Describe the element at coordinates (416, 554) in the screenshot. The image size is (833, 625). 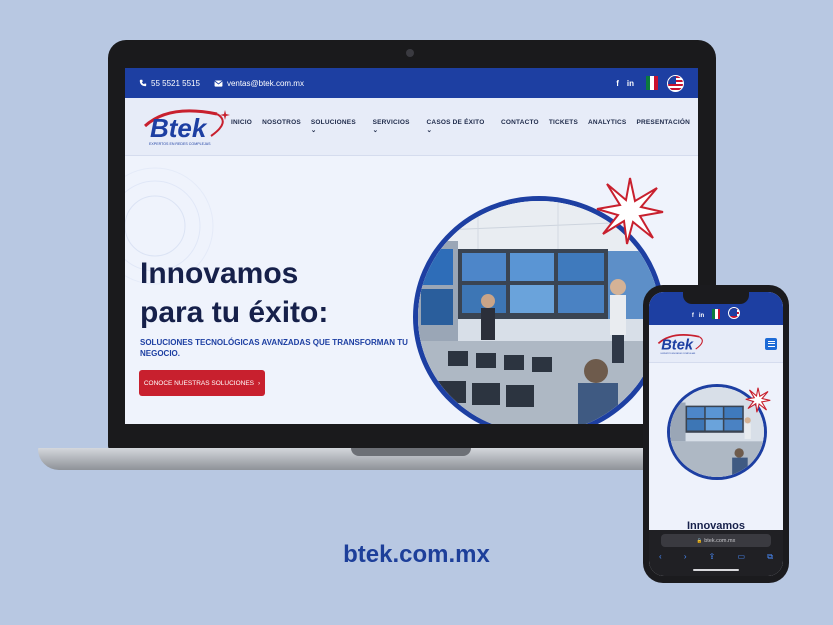
I see `site-url-caption: btek.com.mx` at that location.